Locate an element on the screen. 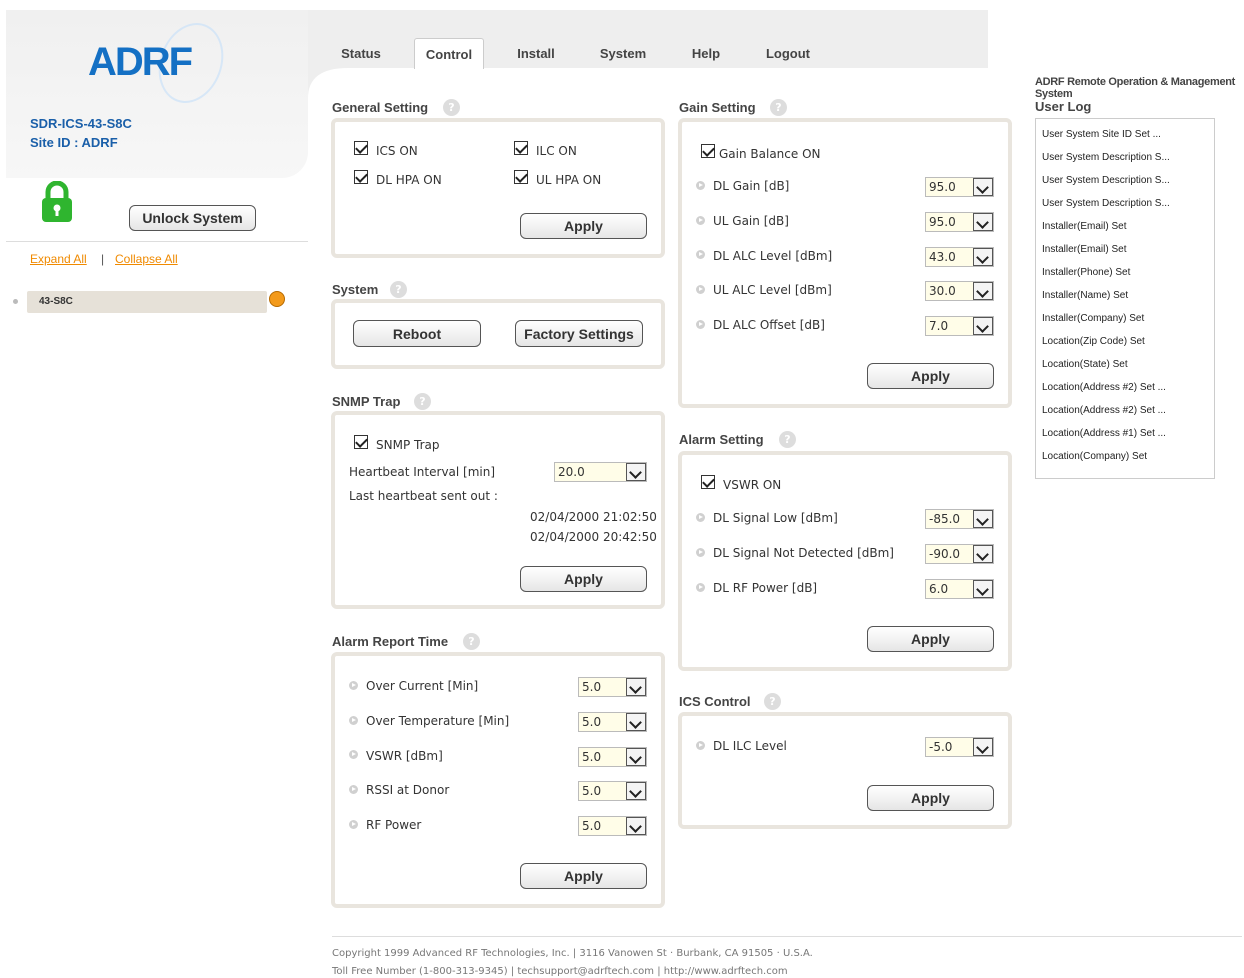 Image resolution: width=1244 pixels, height=978 pixels. tab-status: Status is located at coordinates (361, 53).